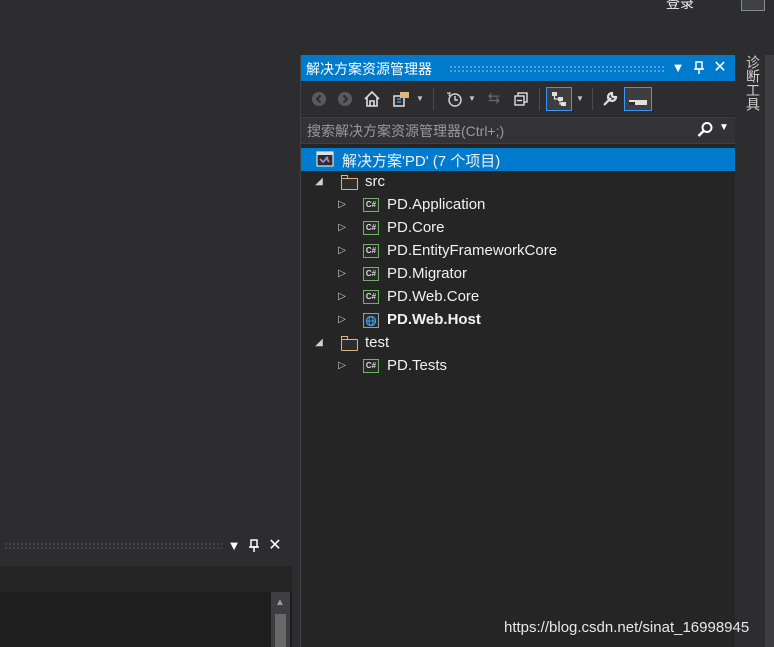 This screenshot has width=774, height=647. What do you see at coordinates (146, 586) in the screenshot?
I see `bottom-tool-window: ▼ ✕ ▲` at bounding box center [146, 586].